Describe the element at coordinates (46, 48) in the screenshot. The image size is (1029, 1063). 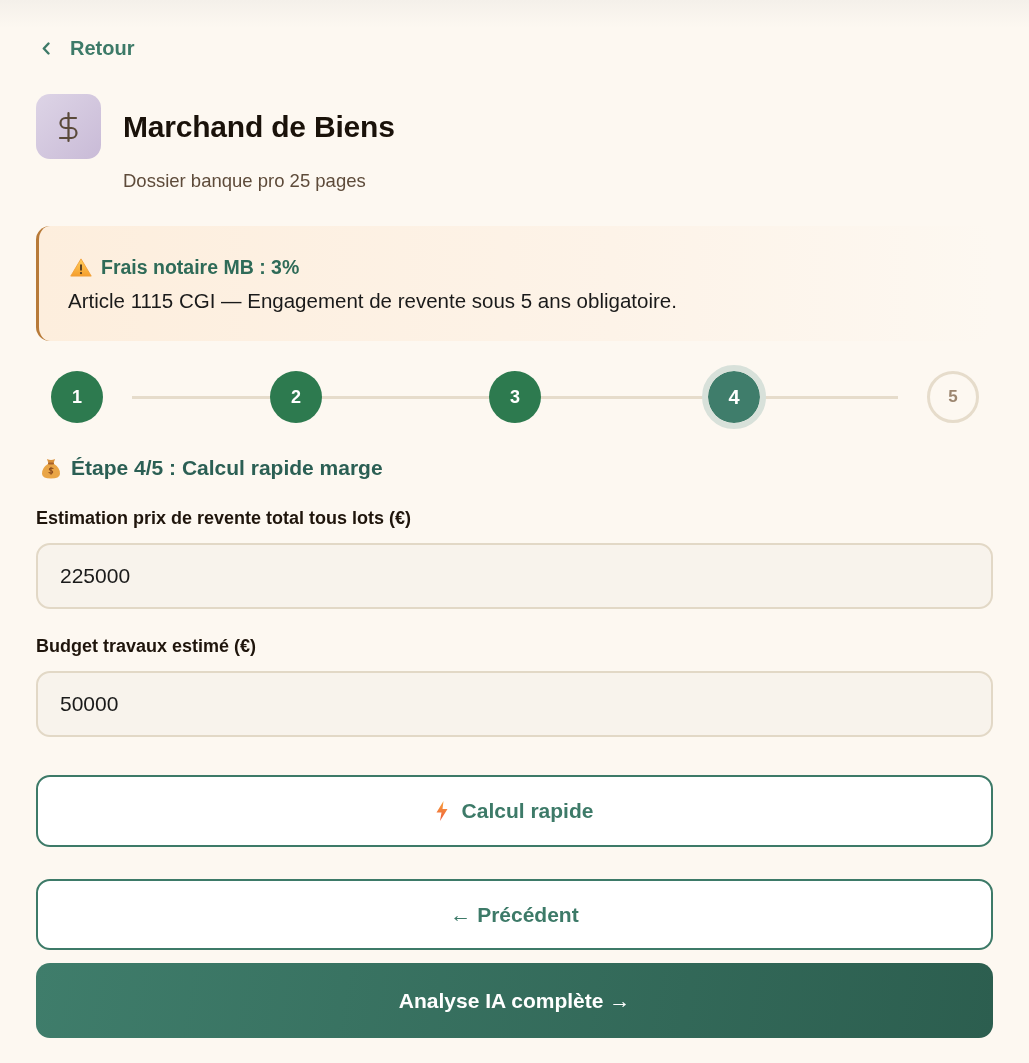
I see `chevron-left-icon` at that location.